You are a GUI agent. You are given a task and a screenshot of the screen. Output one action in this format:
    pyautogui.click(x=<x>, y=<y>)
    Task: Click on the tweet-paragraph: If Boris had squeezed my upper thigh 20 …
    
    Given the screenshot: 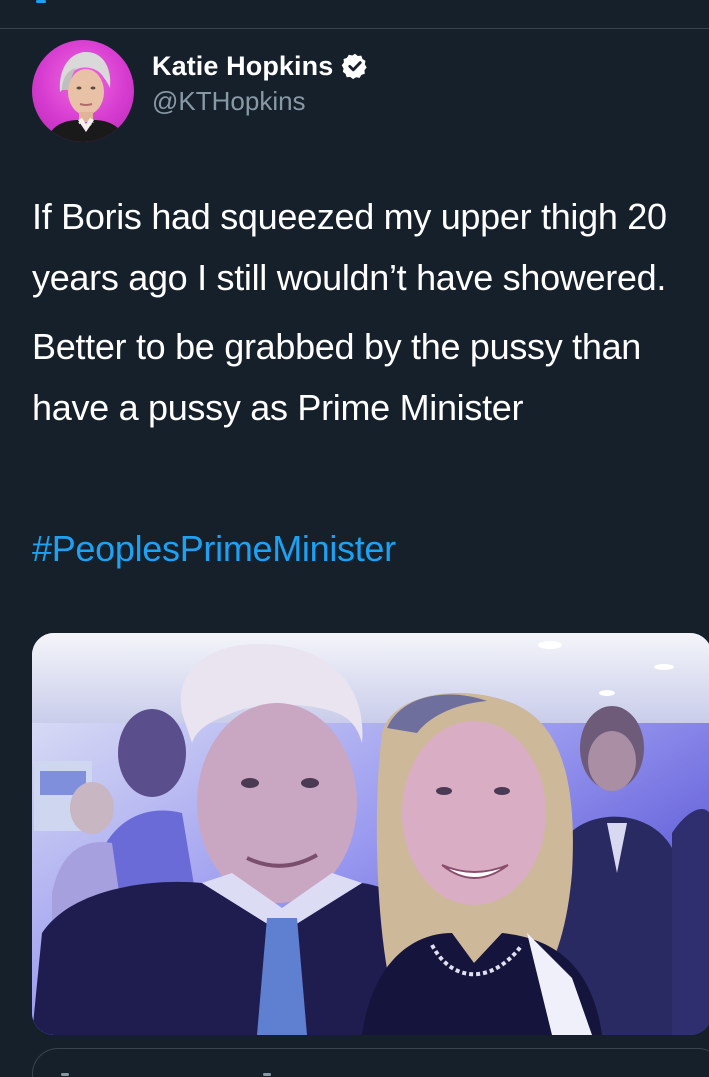 What is the action you would take?
    pyautogui.click(x=349, y=247)
    